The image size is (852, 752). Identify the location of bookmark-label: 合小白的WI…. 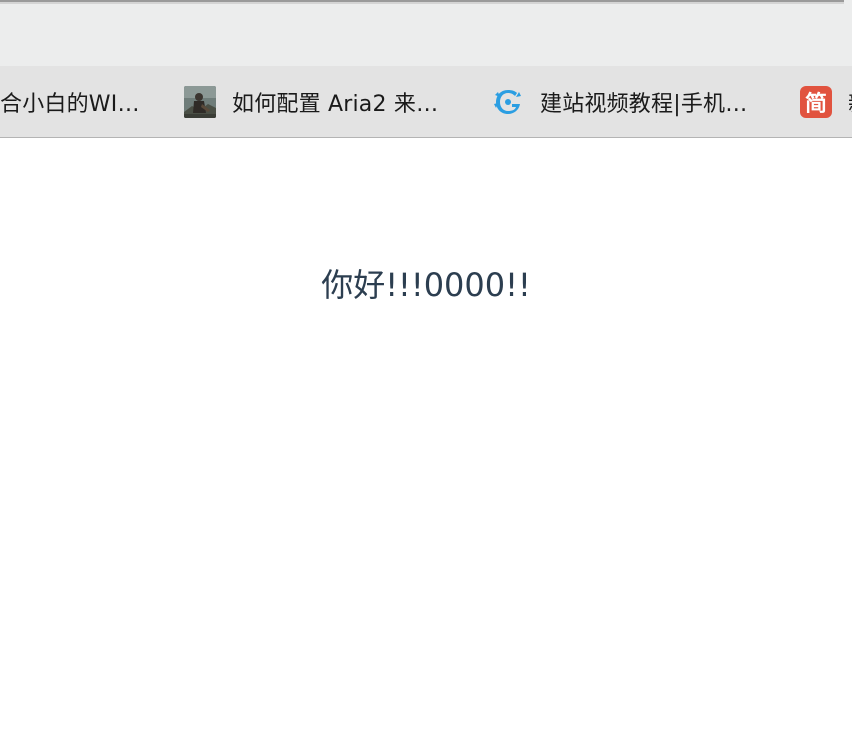
(70, 104).